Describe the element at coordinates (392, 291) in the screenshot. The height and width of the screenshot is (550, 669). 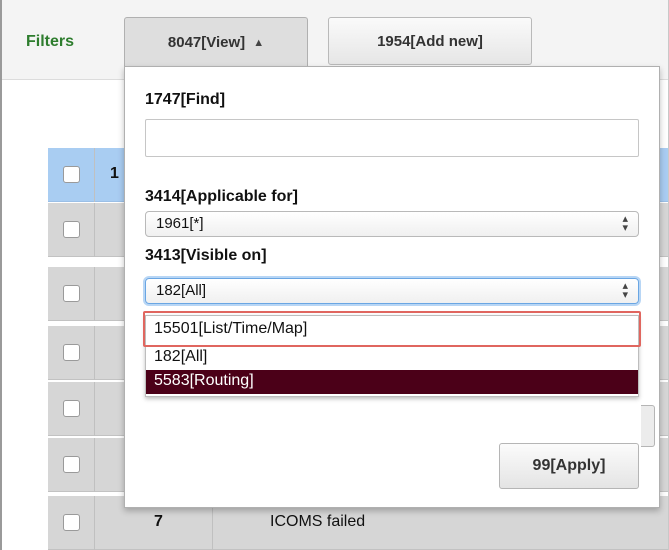
I see `visible-on-select: 182[All] ▴ ▾` at that location.